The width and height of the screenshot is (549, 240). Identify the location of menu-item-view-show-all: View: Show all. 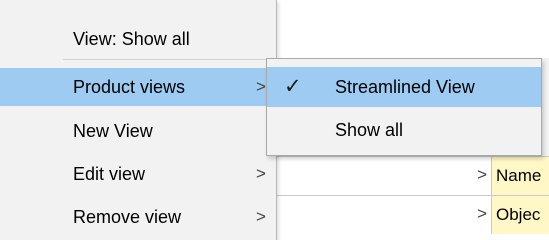
(138, 39).